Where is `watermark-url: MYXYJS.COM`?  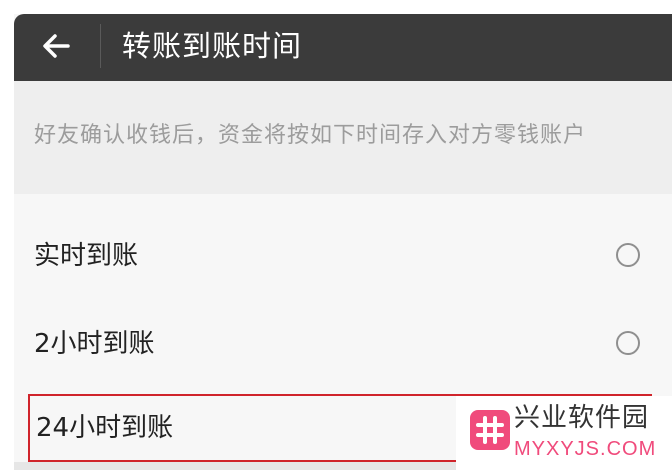
watermark-url: MYXYJS.COM is located at coordinates (585, 449).